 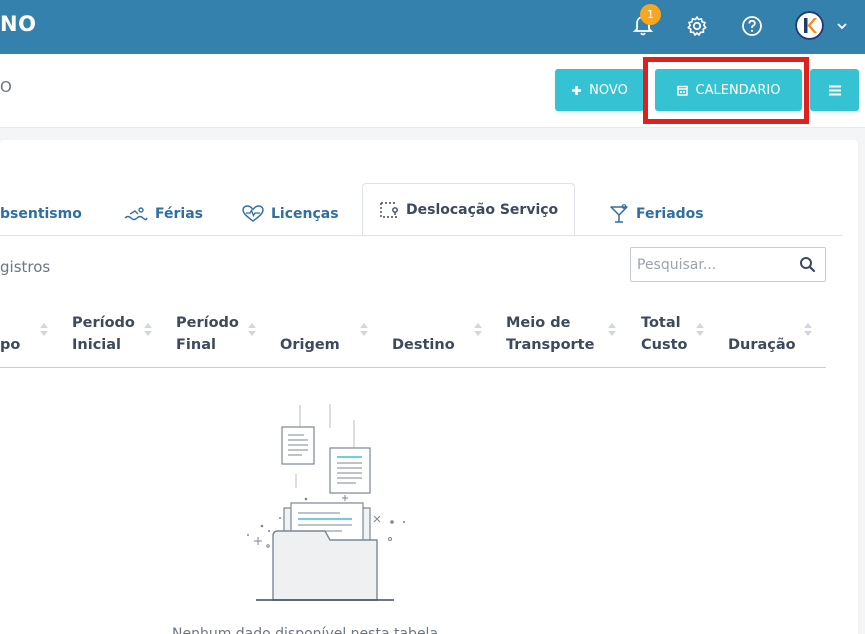 What do you see at coordinates (807, 264) in the screenshot?
I see `search-icon` at bounding box center [807, 264].